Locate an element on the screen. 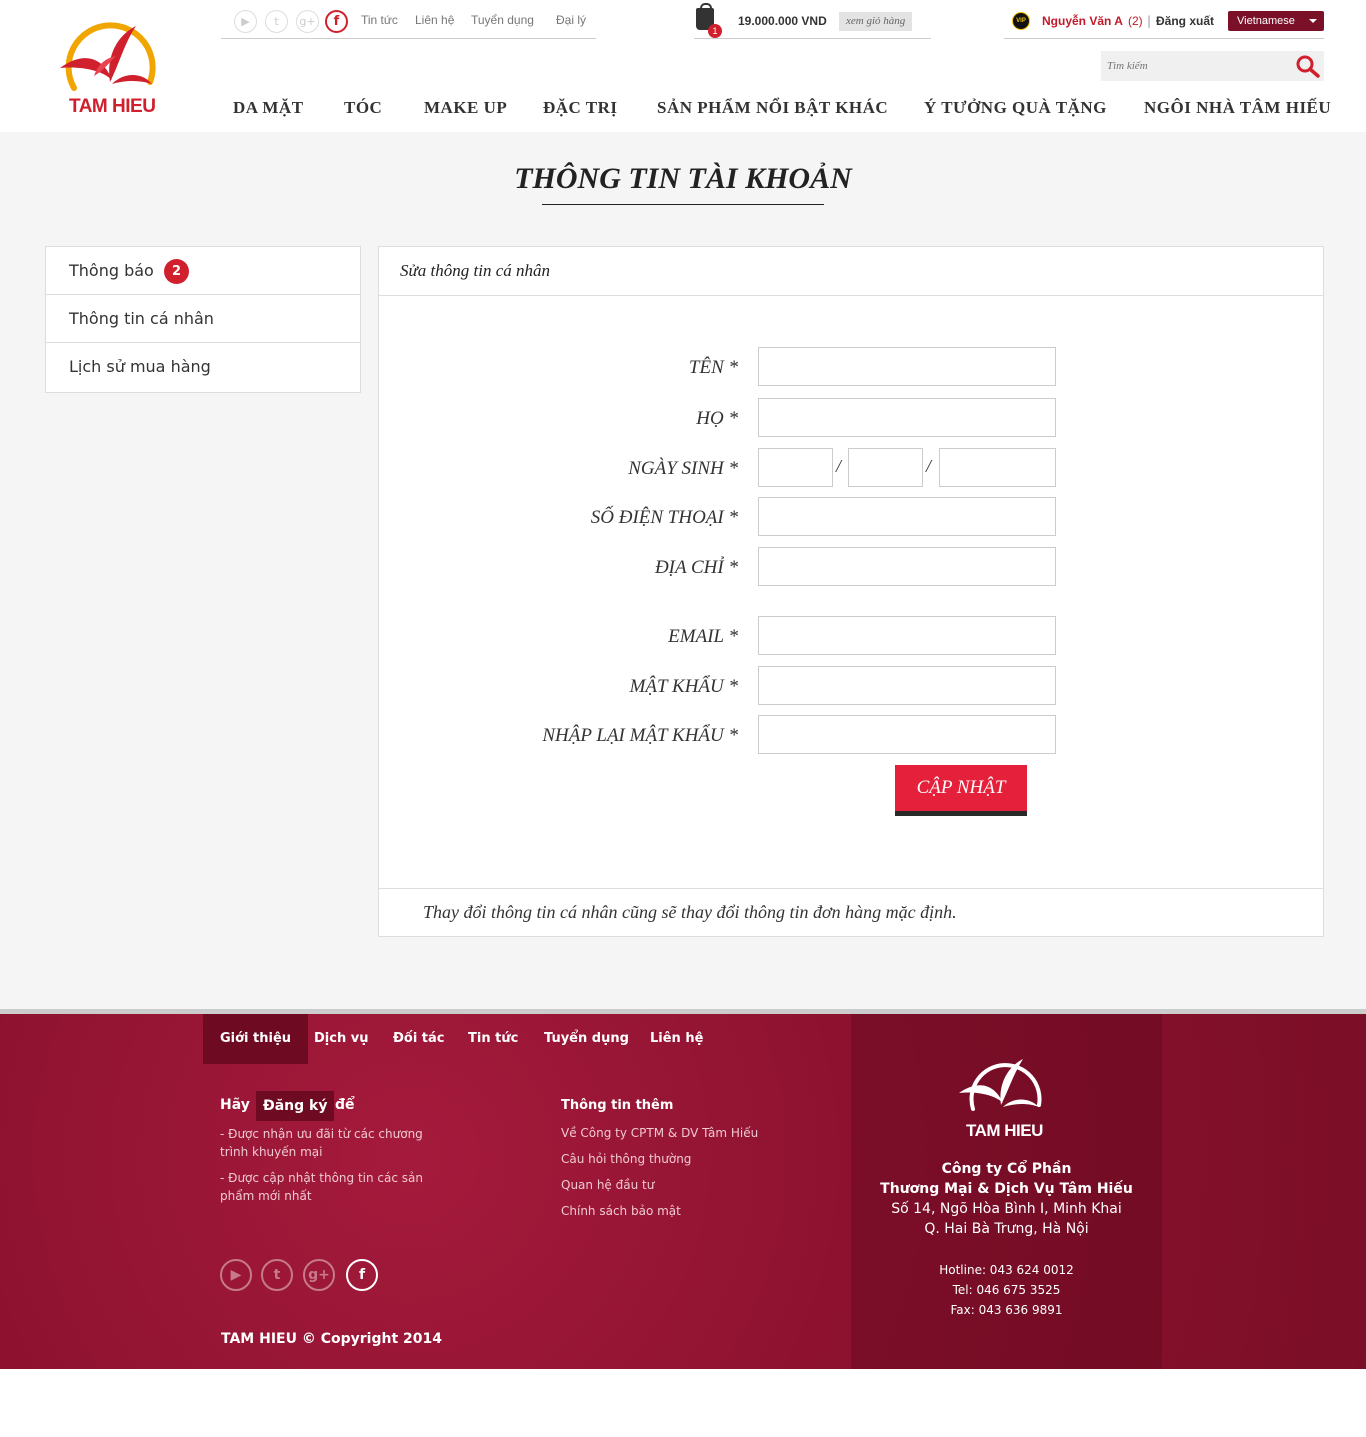 This screenshot has height=1437, width=1366. company-address: Q. Hai Bà Trưng, Hà Nội is located at coordinates (1006, 1229).